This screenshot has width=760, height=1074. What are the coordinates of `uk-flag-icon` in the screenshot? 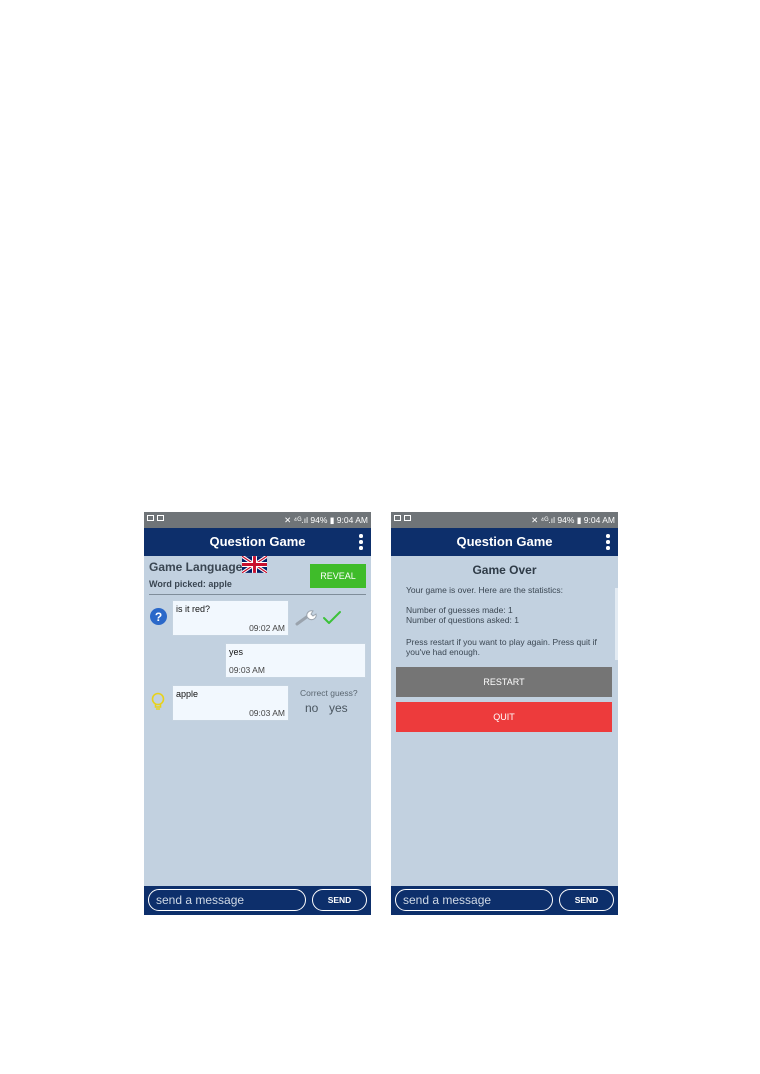 It's located at (254, 564).